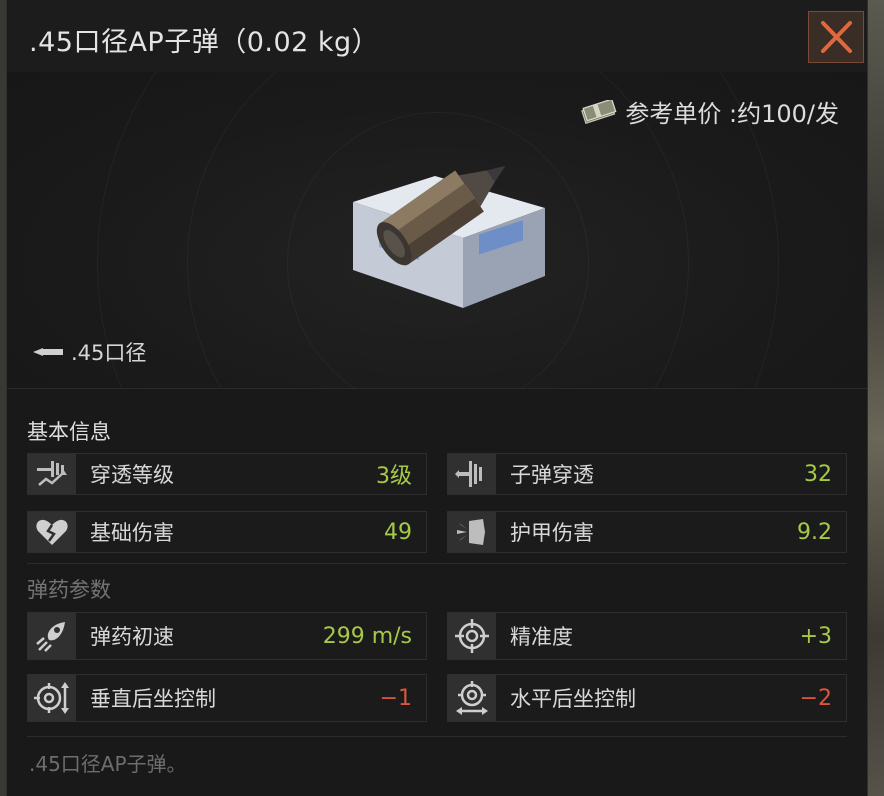 The width and height of the screenshot is (884, 796). What do you see at coordinates (153, 699) in the screenshot?
I see `stat-label: 垂直后坐控制` at bounding box center [153, 699].